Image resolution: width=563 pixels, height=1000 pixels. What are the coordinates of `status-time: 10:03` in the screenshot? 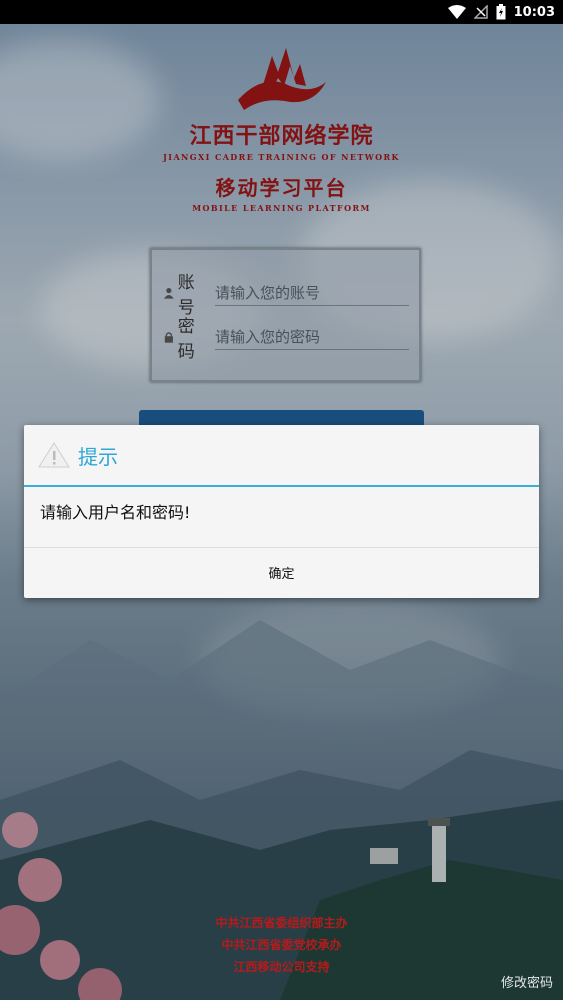 It's located at (534, 12).